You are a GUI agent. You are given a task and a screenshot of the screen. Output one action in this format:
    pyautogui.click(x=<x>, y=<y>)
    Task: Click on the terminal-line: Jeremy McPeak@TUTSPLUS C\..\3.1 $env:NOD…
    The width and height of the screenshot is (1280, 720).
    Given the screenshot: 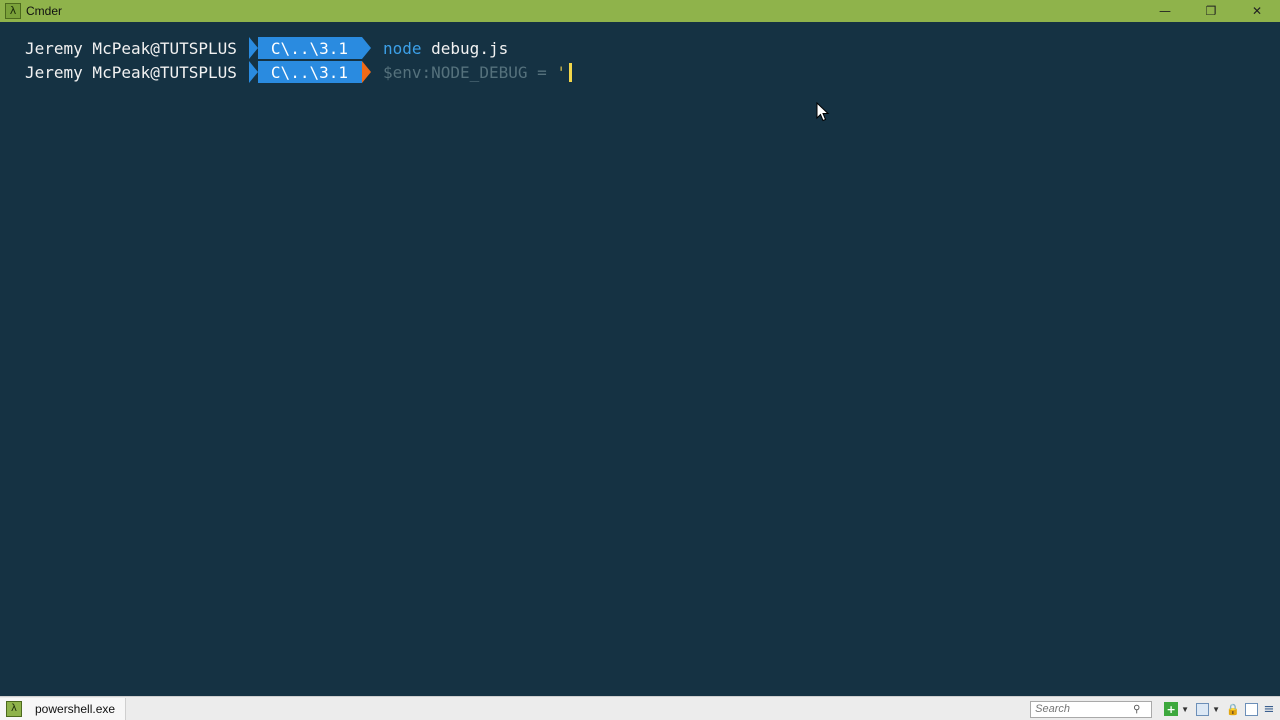 What is the action you would take?
    pyautogui.click(x=299, y=72)
    